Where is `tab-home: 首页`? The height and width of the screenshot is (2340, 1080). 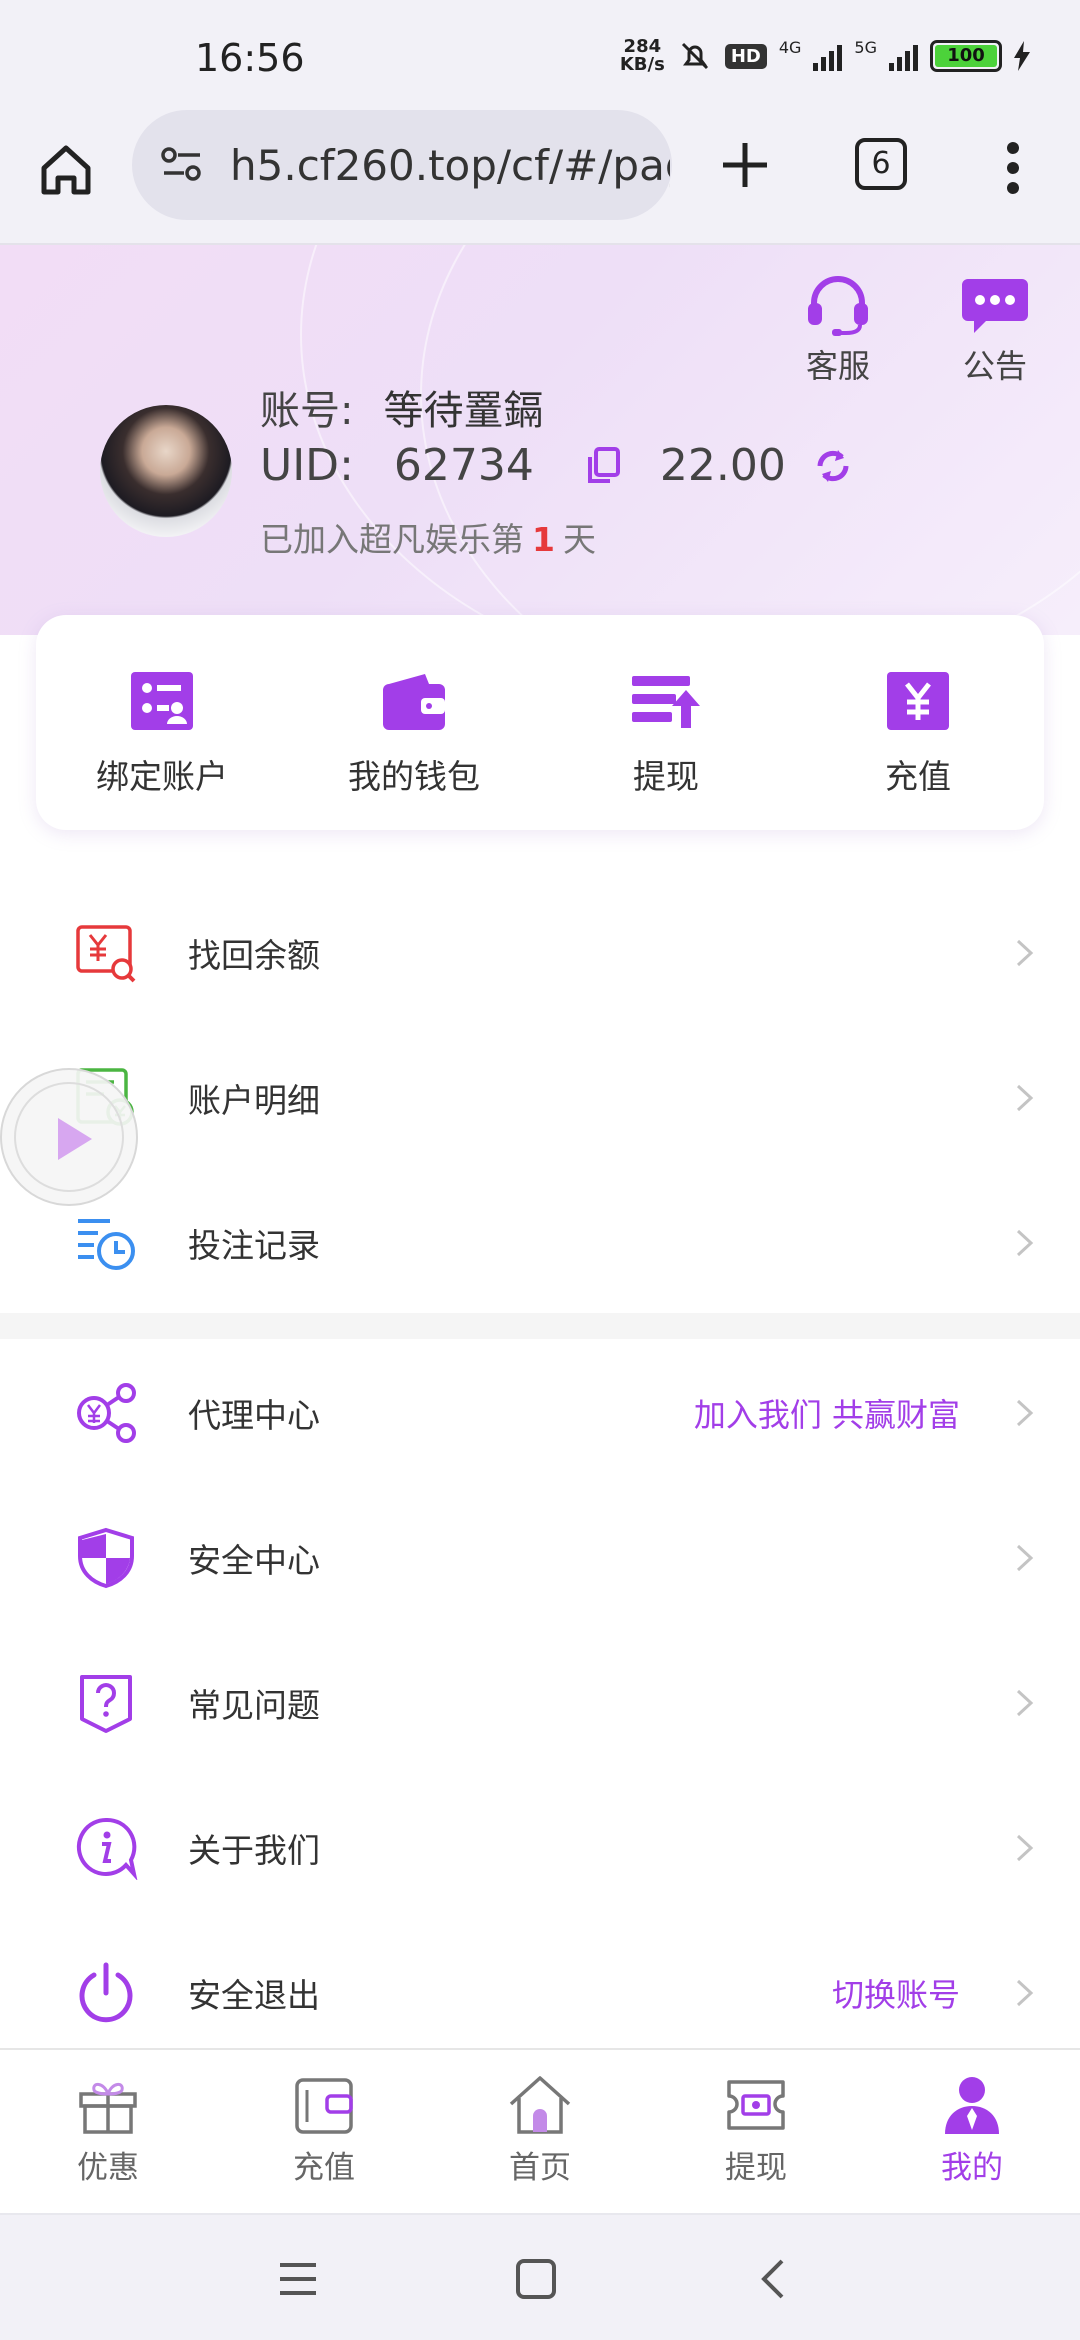 tab-home: 首页 is located at coordinates (540, 2131).